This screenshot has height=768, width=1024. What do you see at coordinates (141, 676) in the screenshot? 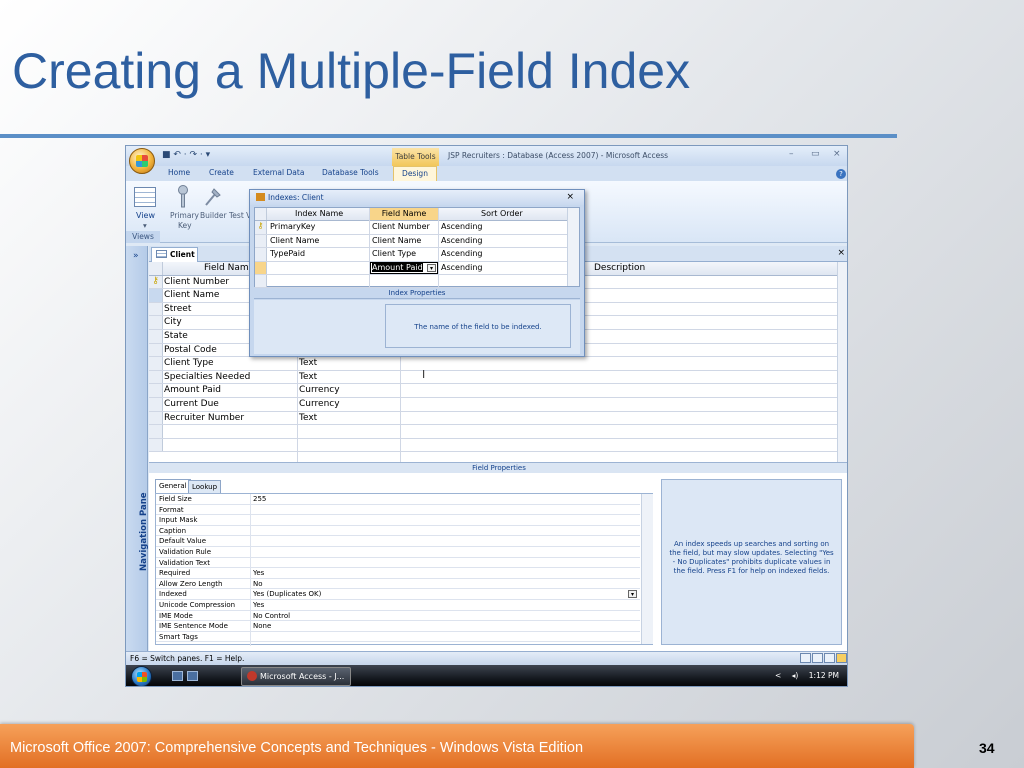
I see `start-button-icon` at bounding box center [141, 676].